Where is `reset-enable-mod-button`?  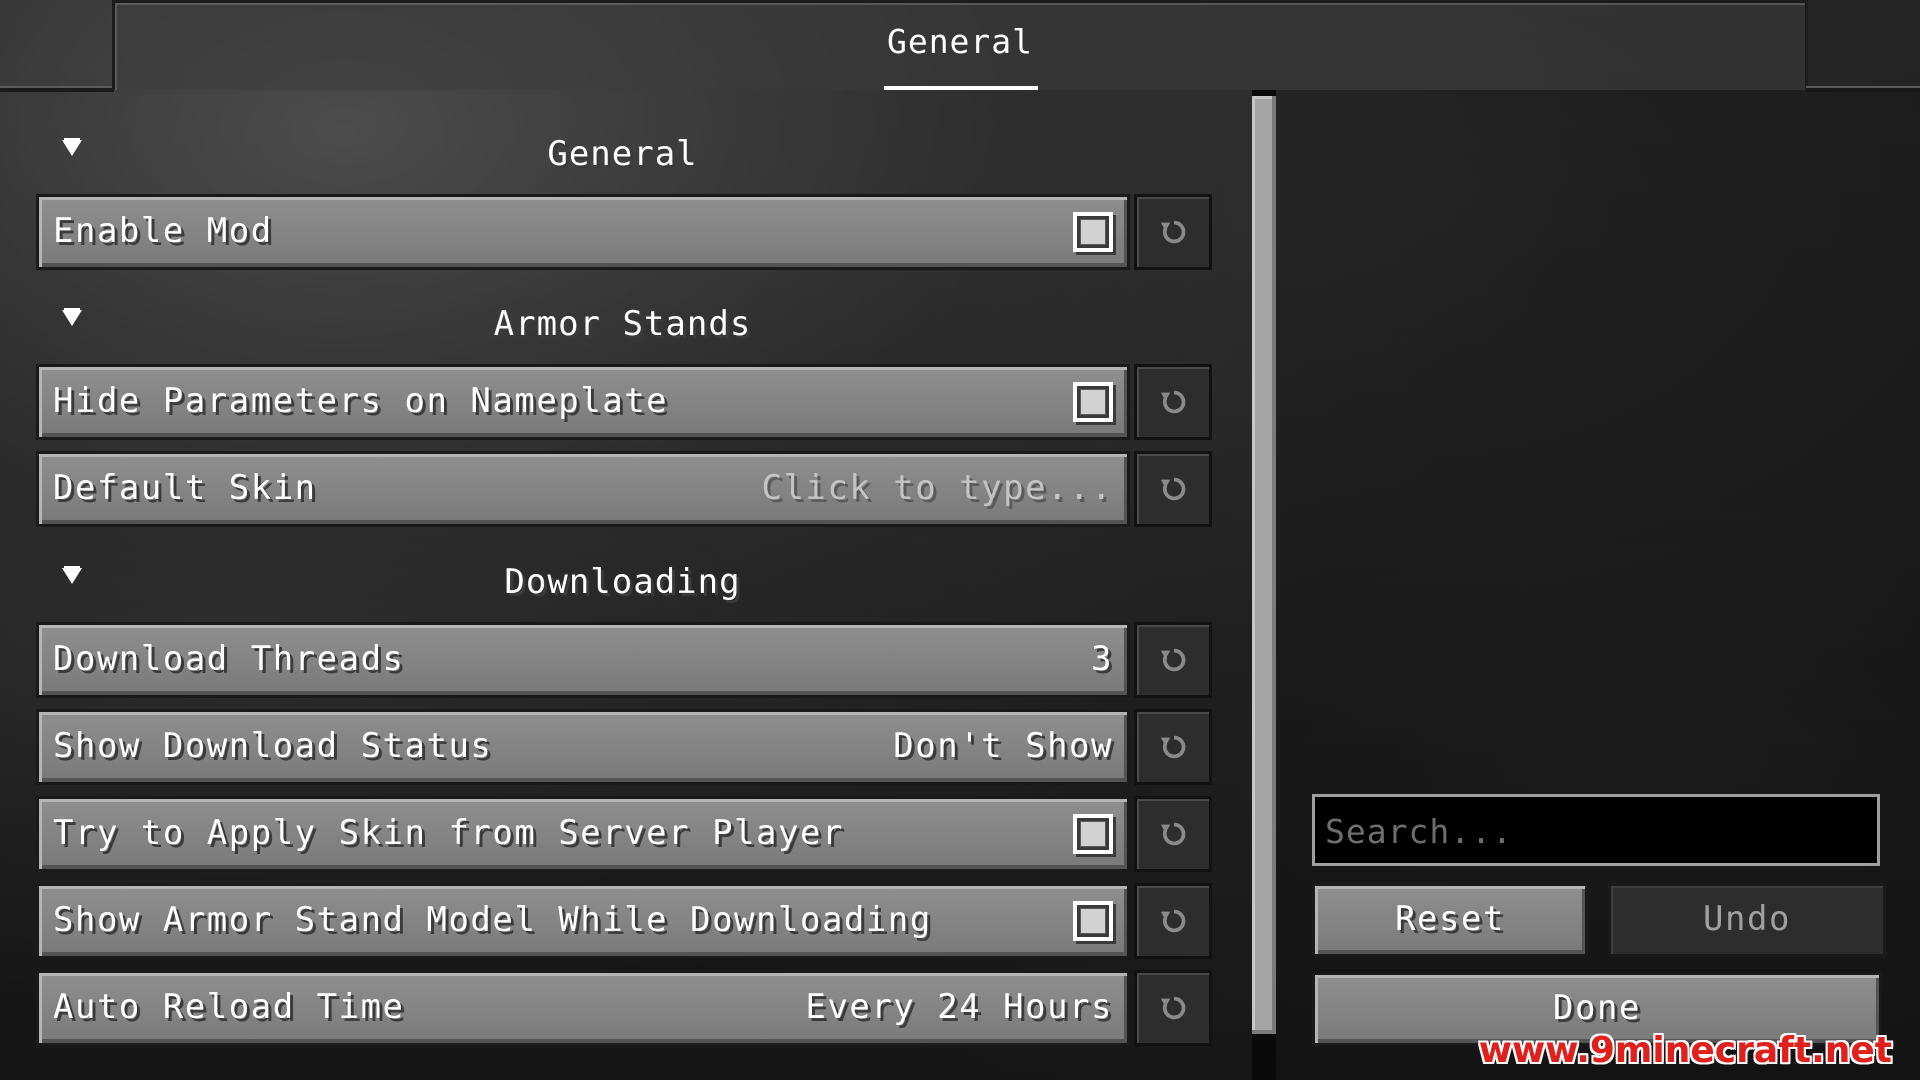
reset-enable-mod-button is located at coordinates (1173, 232).